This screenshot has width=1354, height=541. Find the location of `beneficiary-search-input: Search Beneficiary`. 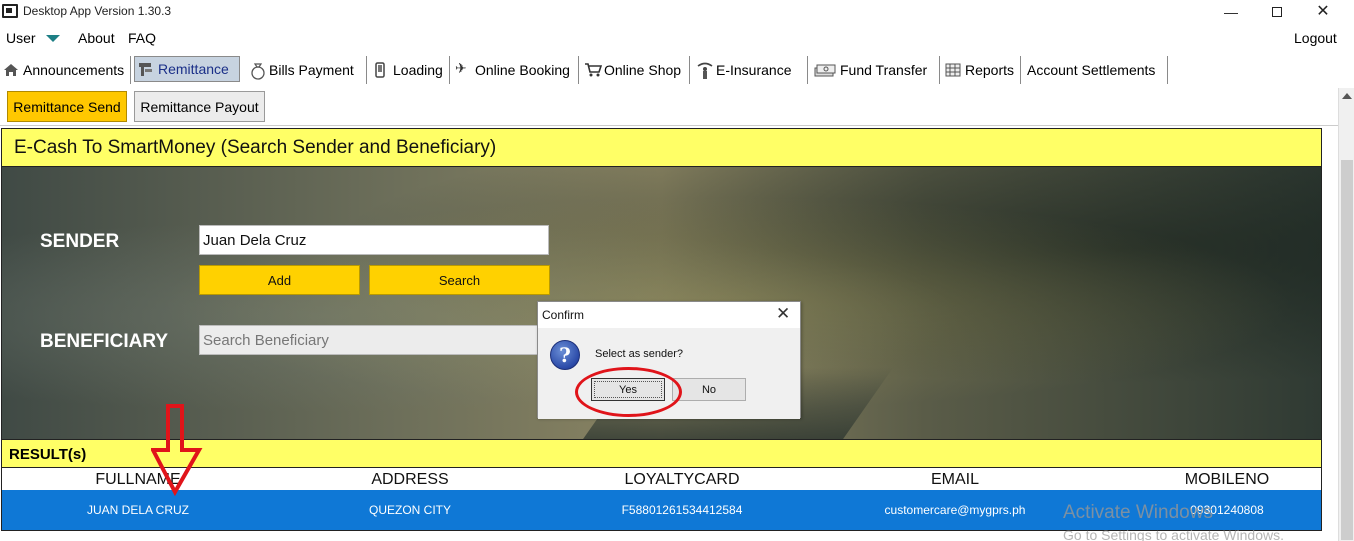

beneficiary-search-input: Search Beneficiary is located at coordinates (374, 340).